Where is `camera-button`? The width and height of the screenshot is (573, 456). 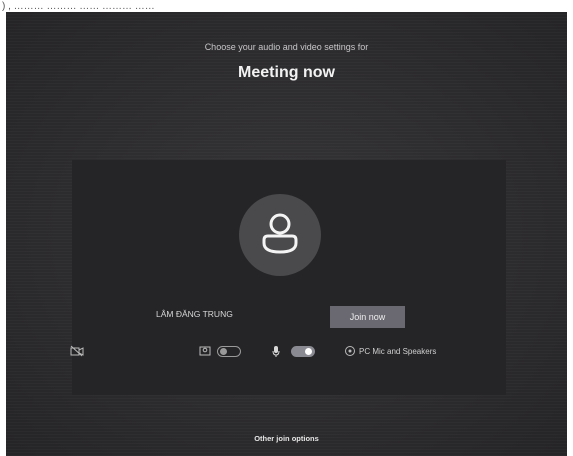 camera-button is located at coordinates (77, 351).